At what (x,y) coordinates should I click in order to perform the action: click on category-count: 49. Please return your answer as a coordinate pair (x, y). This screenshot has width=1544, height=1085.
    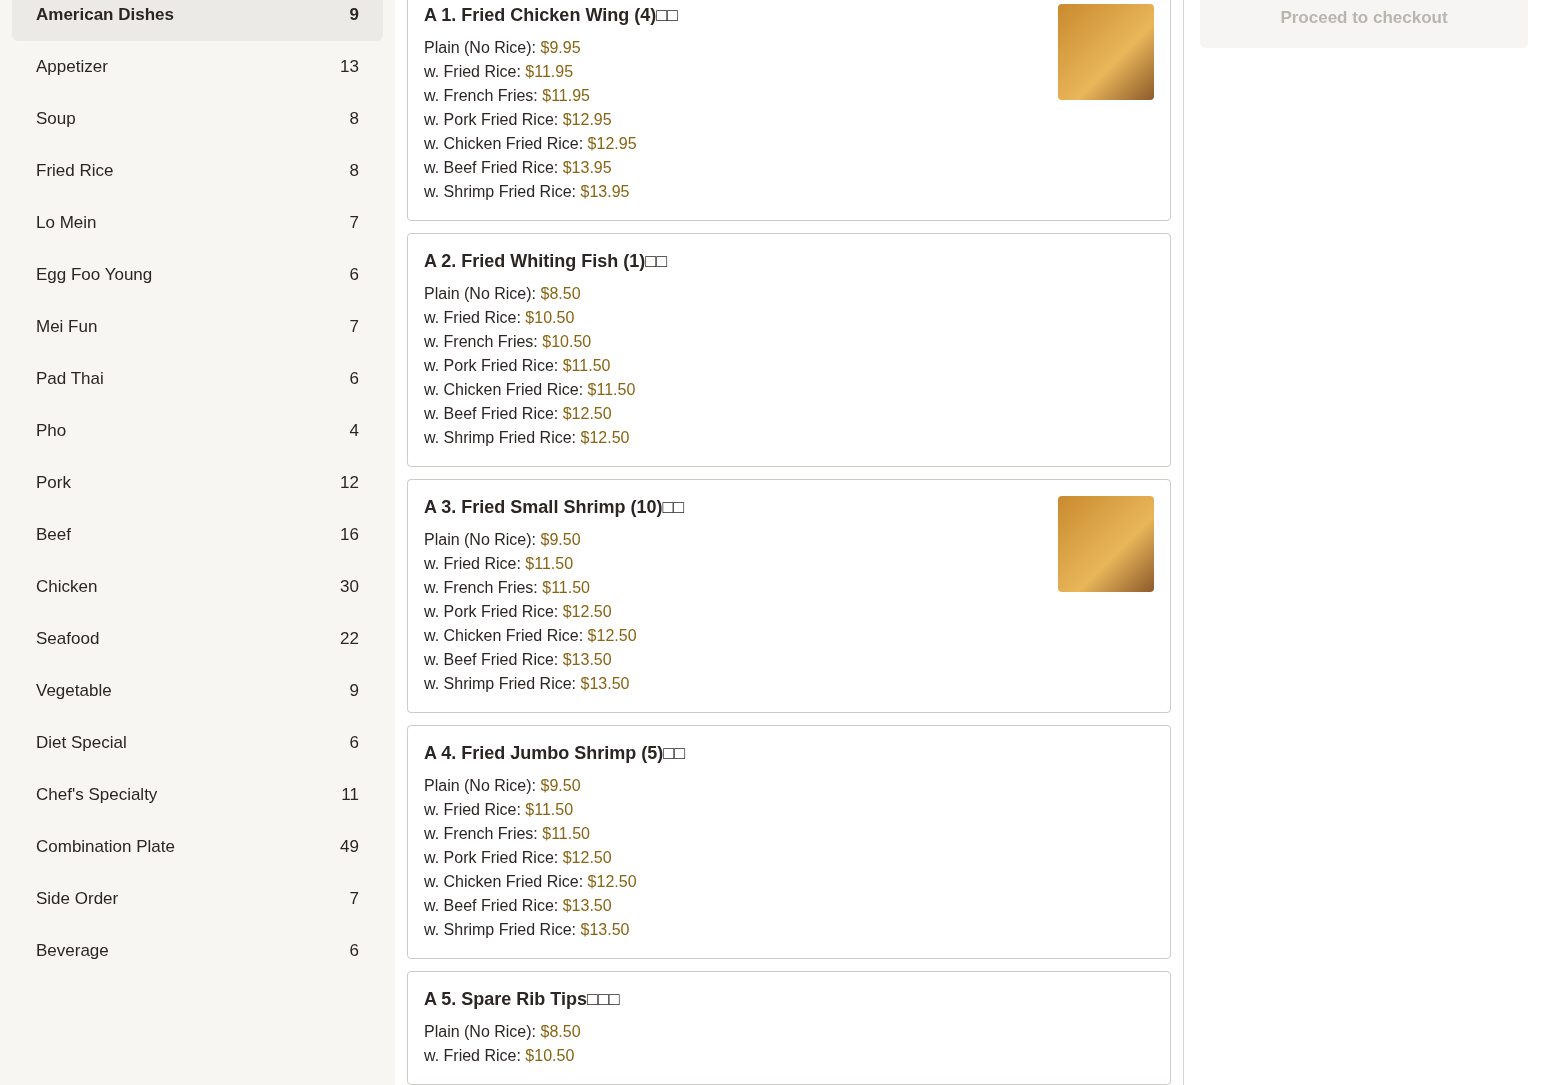
    Looking at the image, I should click on (349, 847).